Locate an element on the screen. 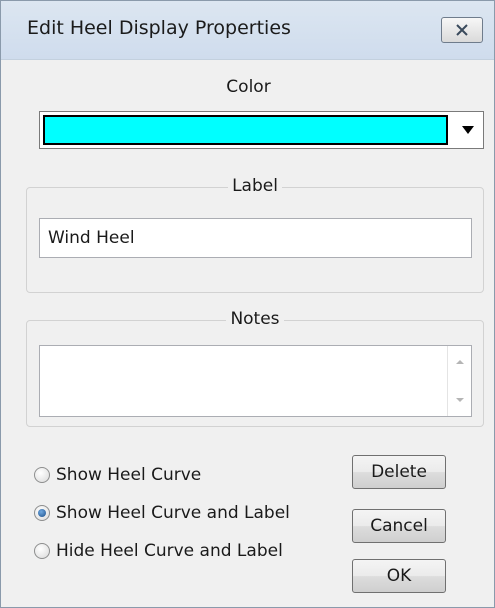  ok-button: OK is located at coordinates (399, 576).